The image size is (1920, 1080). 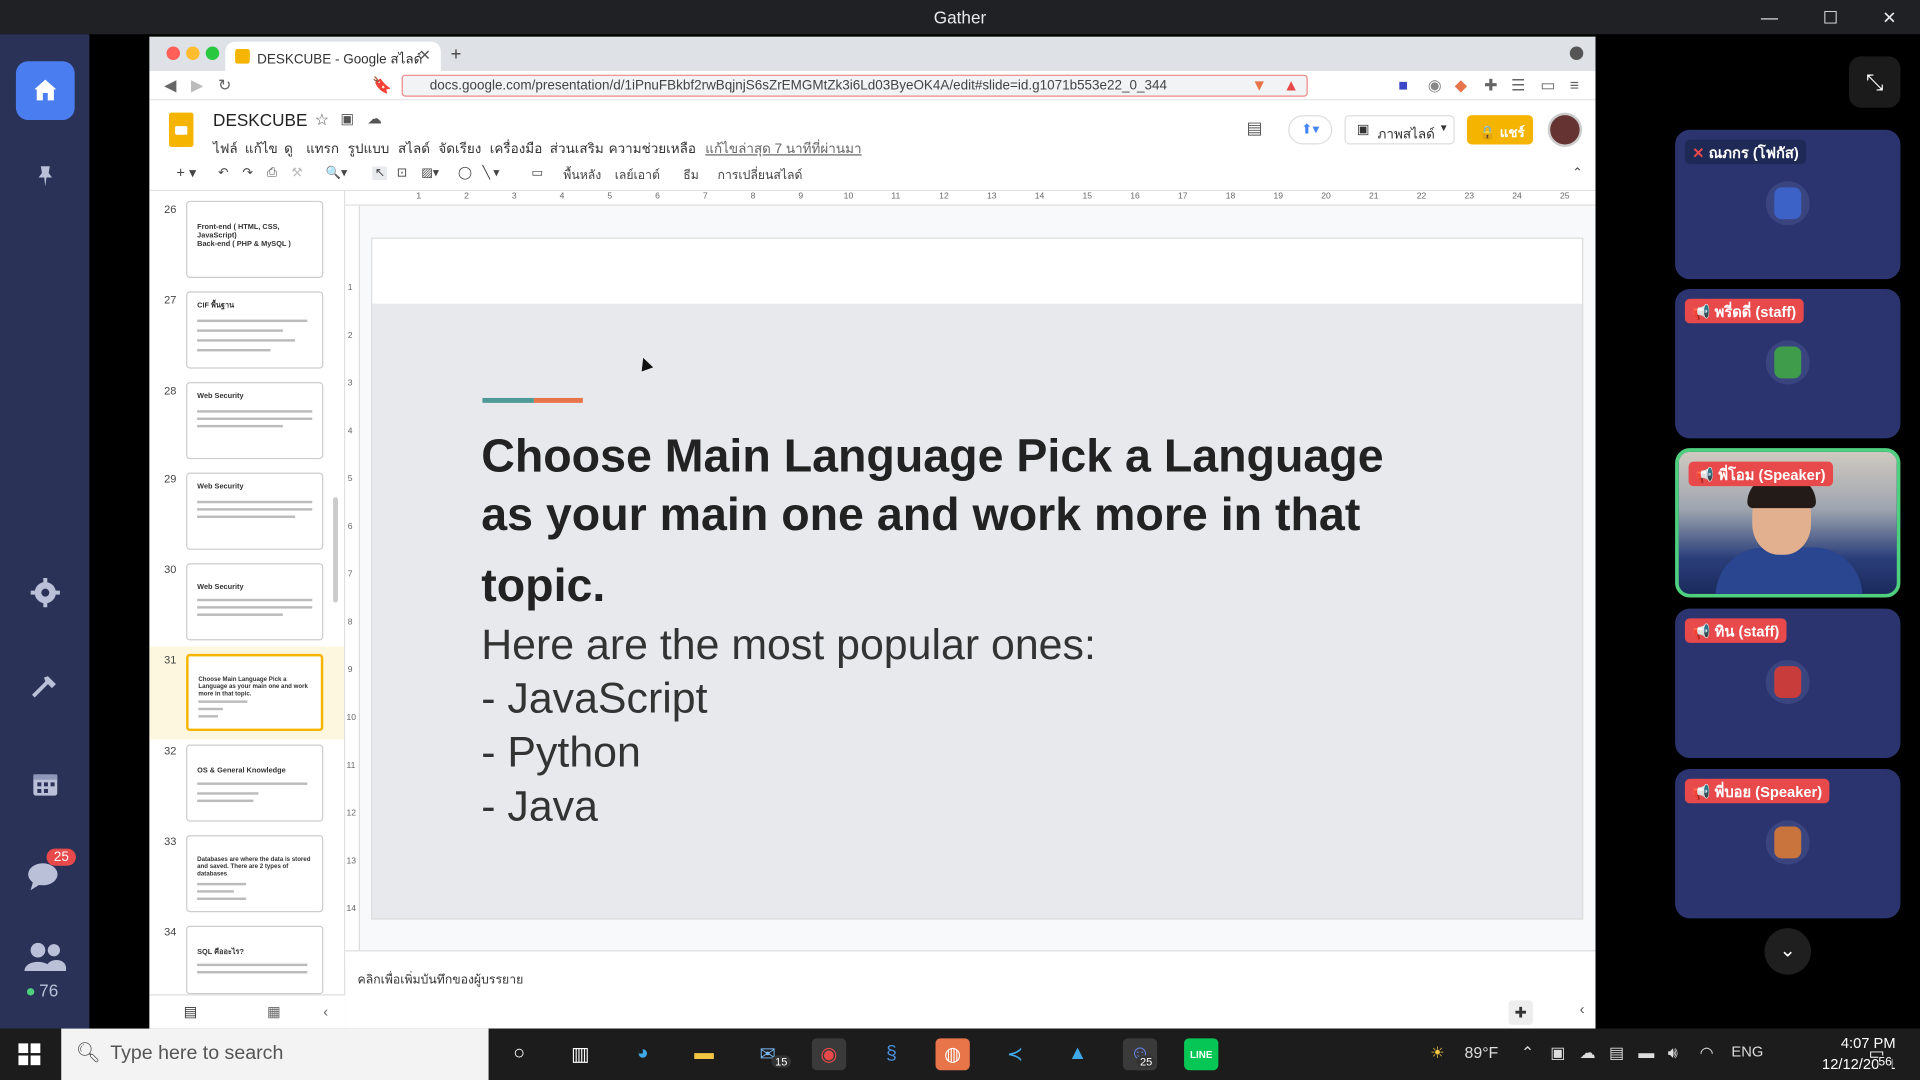 I want to click on chrome-icon: ◉, so click(x=829, y=1054).